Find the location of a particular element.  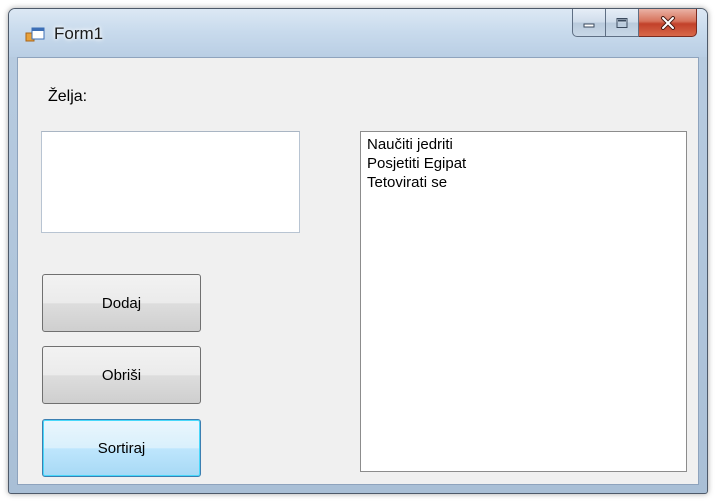

title-bar: Form1 is located at coordinates (358, 33).